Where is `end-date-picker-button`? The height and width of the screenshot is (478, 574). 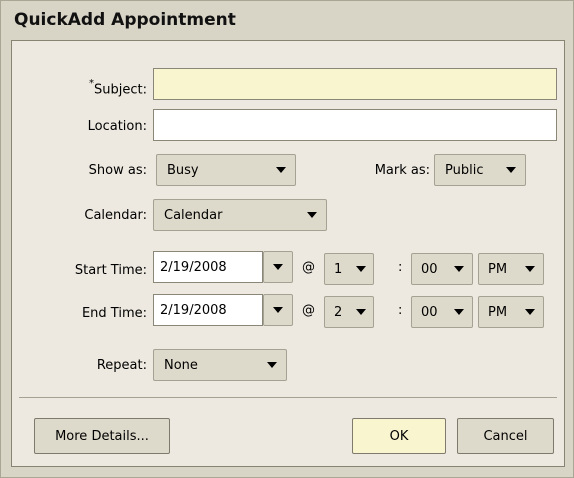
end-date-picker-button is located at coordinates (278, 310).